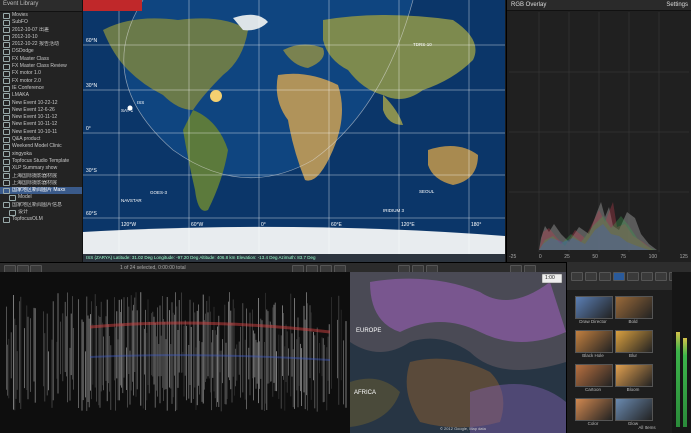 This screenshot has width=691, height=433. What do you see at coordinates (529, 5) in the screenshot?
I see `rgb-overlay-title: RGB Overlay` at bounding box center [529, 5].